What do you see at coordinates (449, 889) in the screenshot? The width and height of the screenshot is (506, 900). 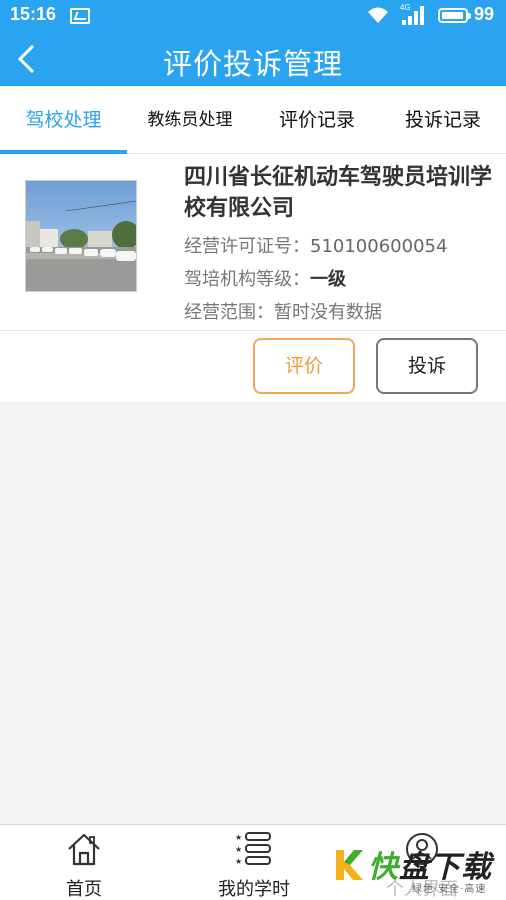 I see `watermark-slogan: 绿色·安全·高速` at bounding box center [449, 889].